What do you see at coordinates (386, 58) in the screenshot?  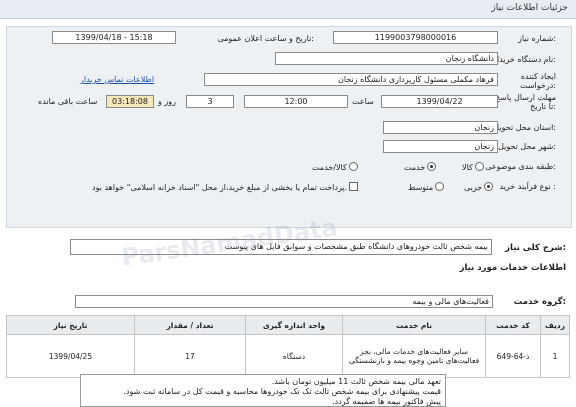 I see `buyer-org-field: دانشگاه زنجان` at bounding box center [386, 58].